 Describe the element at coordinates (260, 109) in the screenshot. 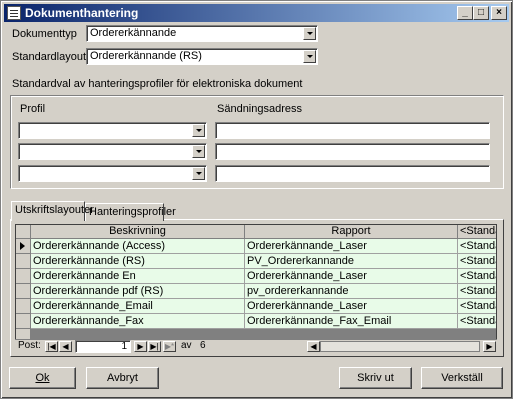

I see `sandningsadress-label: Sändningsadress` at that location.